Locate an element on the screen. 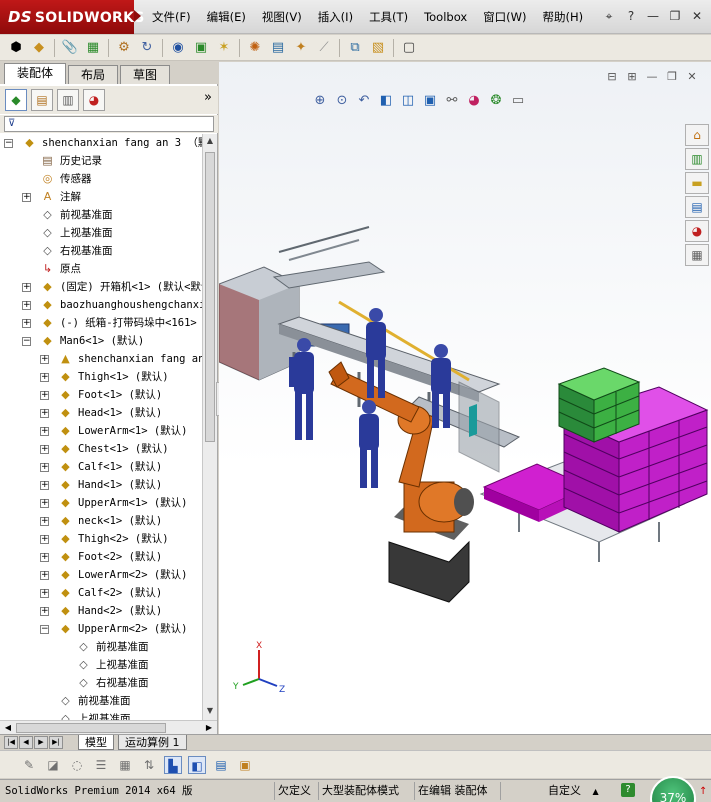 This screenshot has width=711, height=802. save-view-icon: ▣ is located at coordinates (245, 765).